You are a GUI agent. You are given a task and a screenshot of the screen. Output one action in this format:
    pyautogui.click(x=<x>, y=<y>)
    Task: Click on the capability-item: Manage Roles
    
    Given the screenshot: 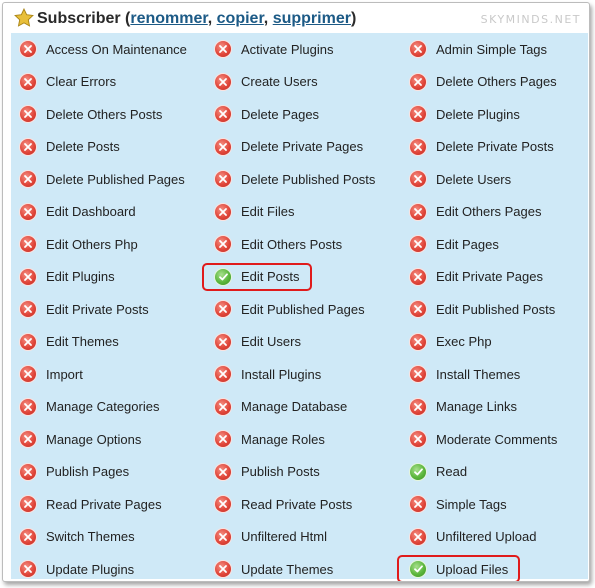 What is the action you would take?
    pyautogui.click(x=265, y=439)
    